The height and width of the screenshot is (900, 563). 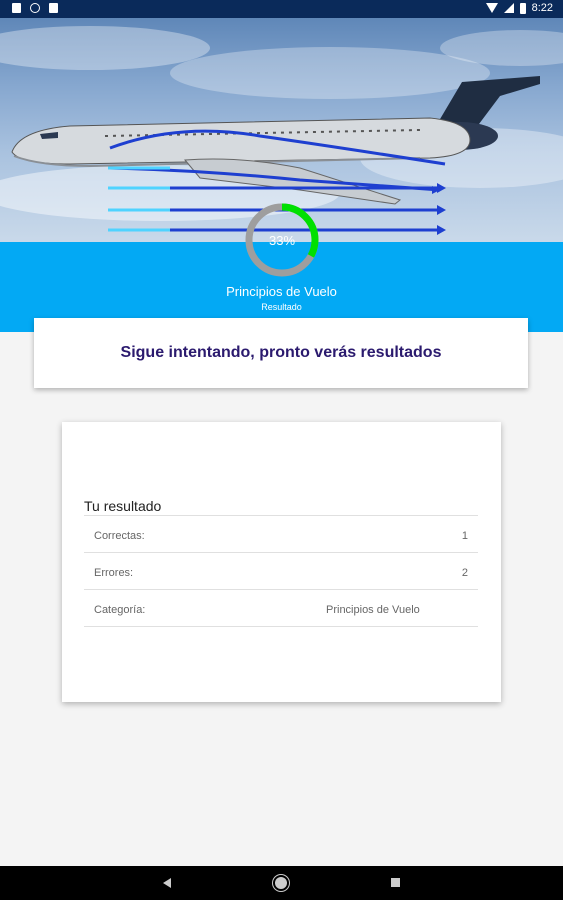 What do you see at coordinates (53, 8) in the screenshot?
I see `file-icon` at bounding box center [53, 8].